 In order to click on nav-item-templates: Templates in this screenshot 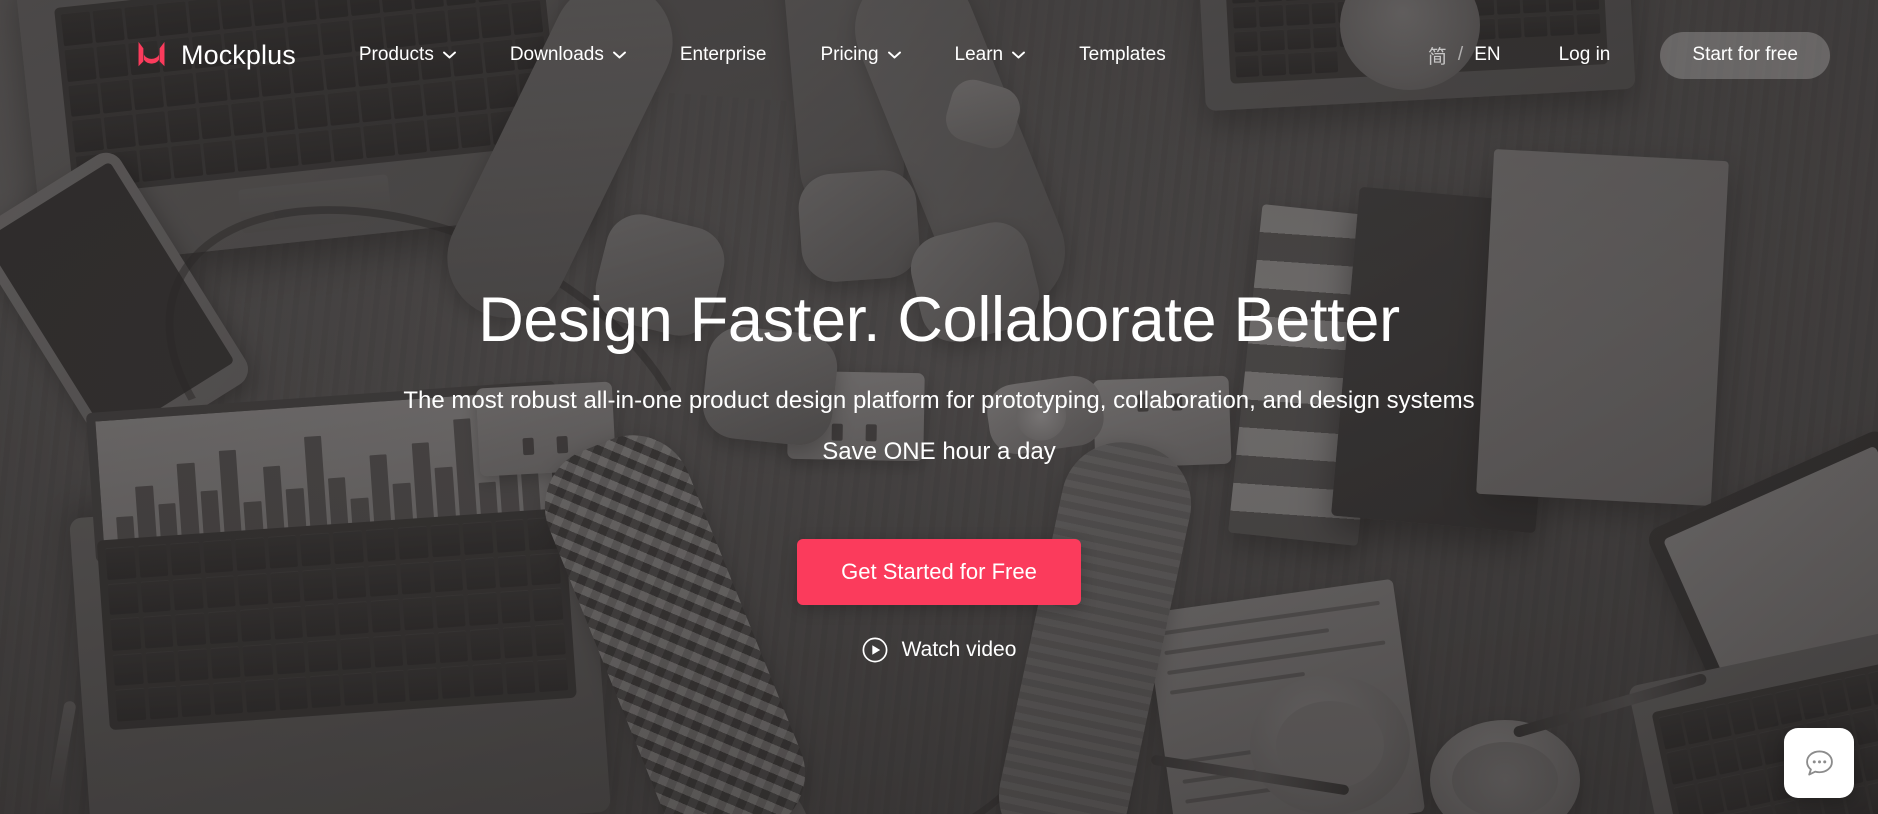, I will do `click(1122, 55)`.